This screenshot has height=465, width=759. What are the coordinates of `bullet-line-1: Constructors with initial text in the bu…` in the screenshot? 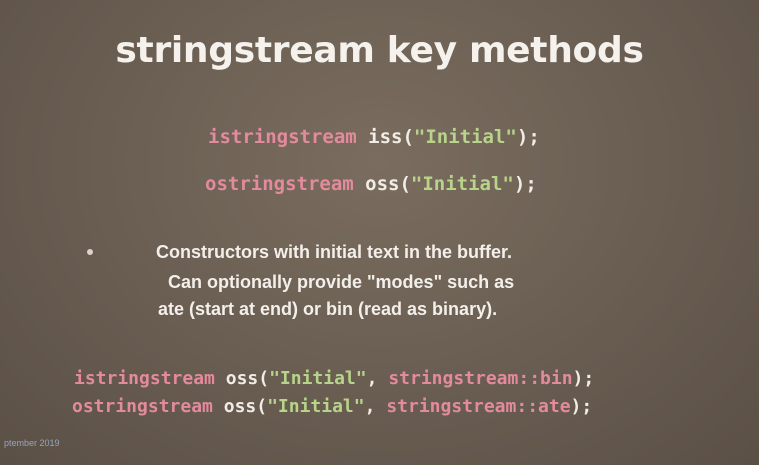 It's located at (334, 252).